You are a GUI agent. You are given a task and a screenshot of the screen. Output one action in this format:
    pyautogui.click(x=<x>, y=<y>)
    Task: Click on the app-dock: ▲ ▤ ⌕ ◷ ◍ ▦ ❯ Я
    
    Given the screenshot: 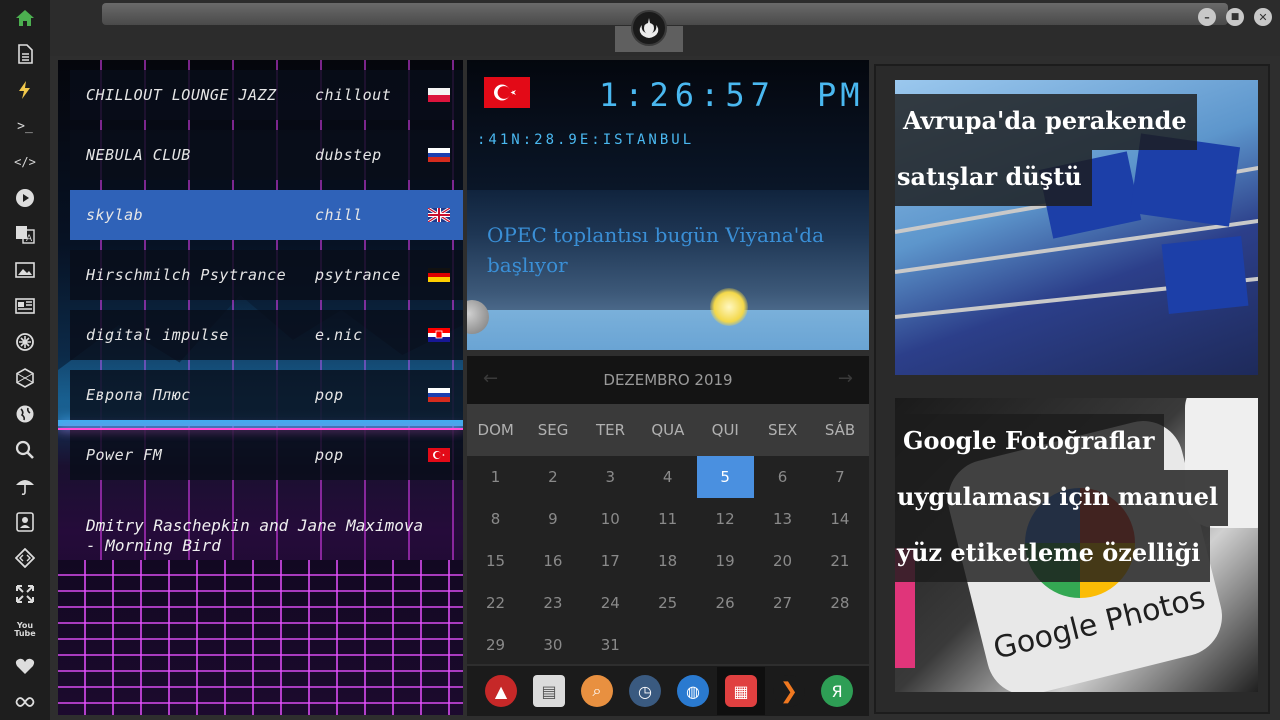 What is the action you would take?
    pyautogui.click(x=668, y=691)
    